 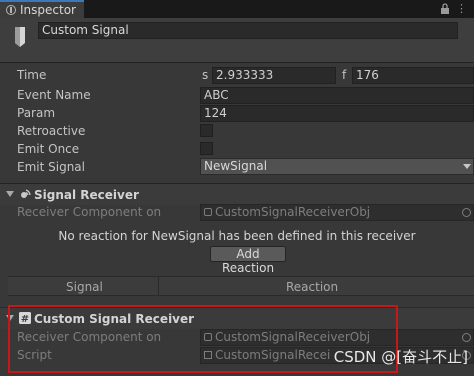 What do you see at coordinates (293, 212) in the screenshot?
I see `receiver-object-value: CustomSignalReceiverObj` at bounding box center [293, 212].